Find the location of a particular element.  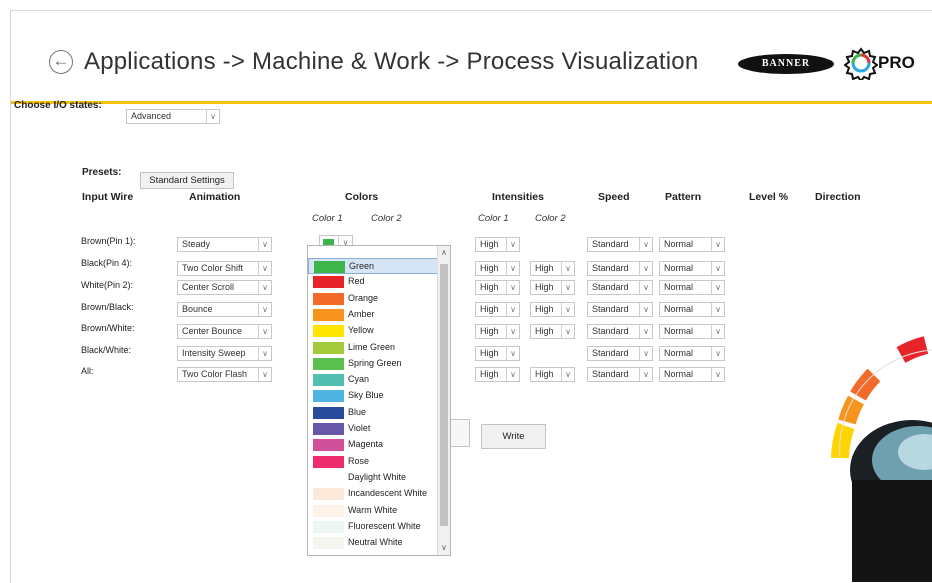

color-option-violet: Violet is located at coordinates (373, 429).